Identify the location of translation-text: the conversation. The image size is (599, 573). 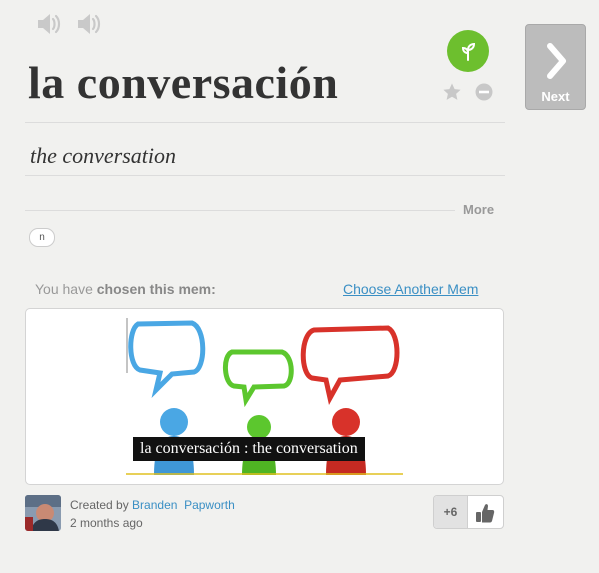
(103, 155).